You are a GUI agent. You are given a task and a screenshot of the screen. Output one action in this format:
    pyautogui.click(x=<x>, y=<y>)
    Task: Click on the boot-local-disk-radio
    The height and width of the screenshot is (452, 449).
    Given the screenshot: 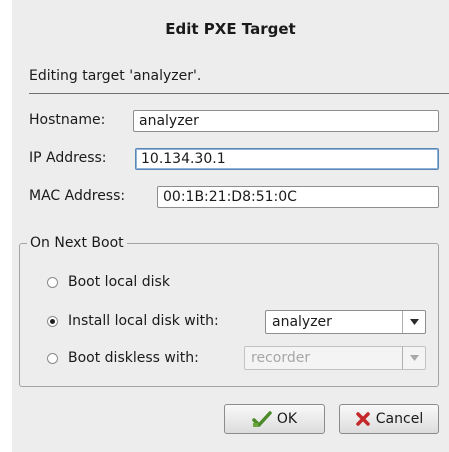 What is the action you would take?
    pyautogui.click(x=52, y=282)
    